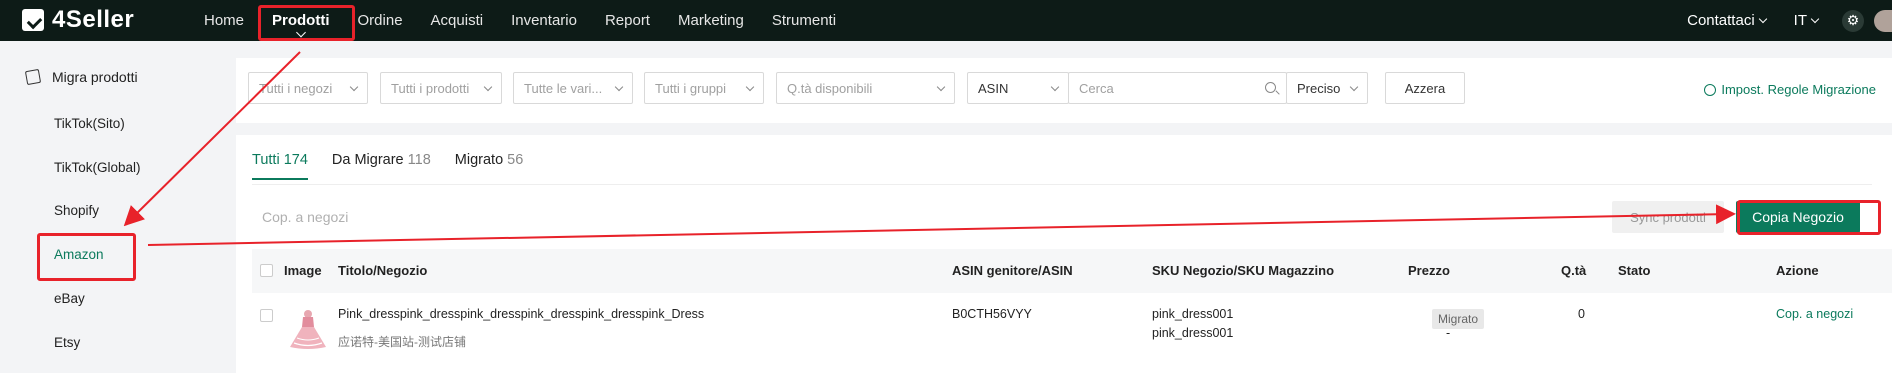 The height and width of the screenshot is (373, 1892). What do you see at coordinates (266, 270) in the screenshot?
I see `select-all-checkbox` at bounding box center [266, 270].